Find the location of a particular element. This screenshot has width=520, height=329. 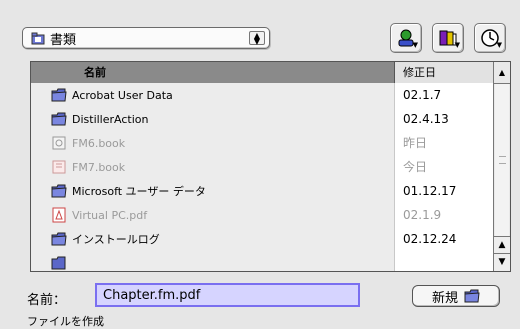

column-header-name: 名前 is located at coordinates (213, 72).